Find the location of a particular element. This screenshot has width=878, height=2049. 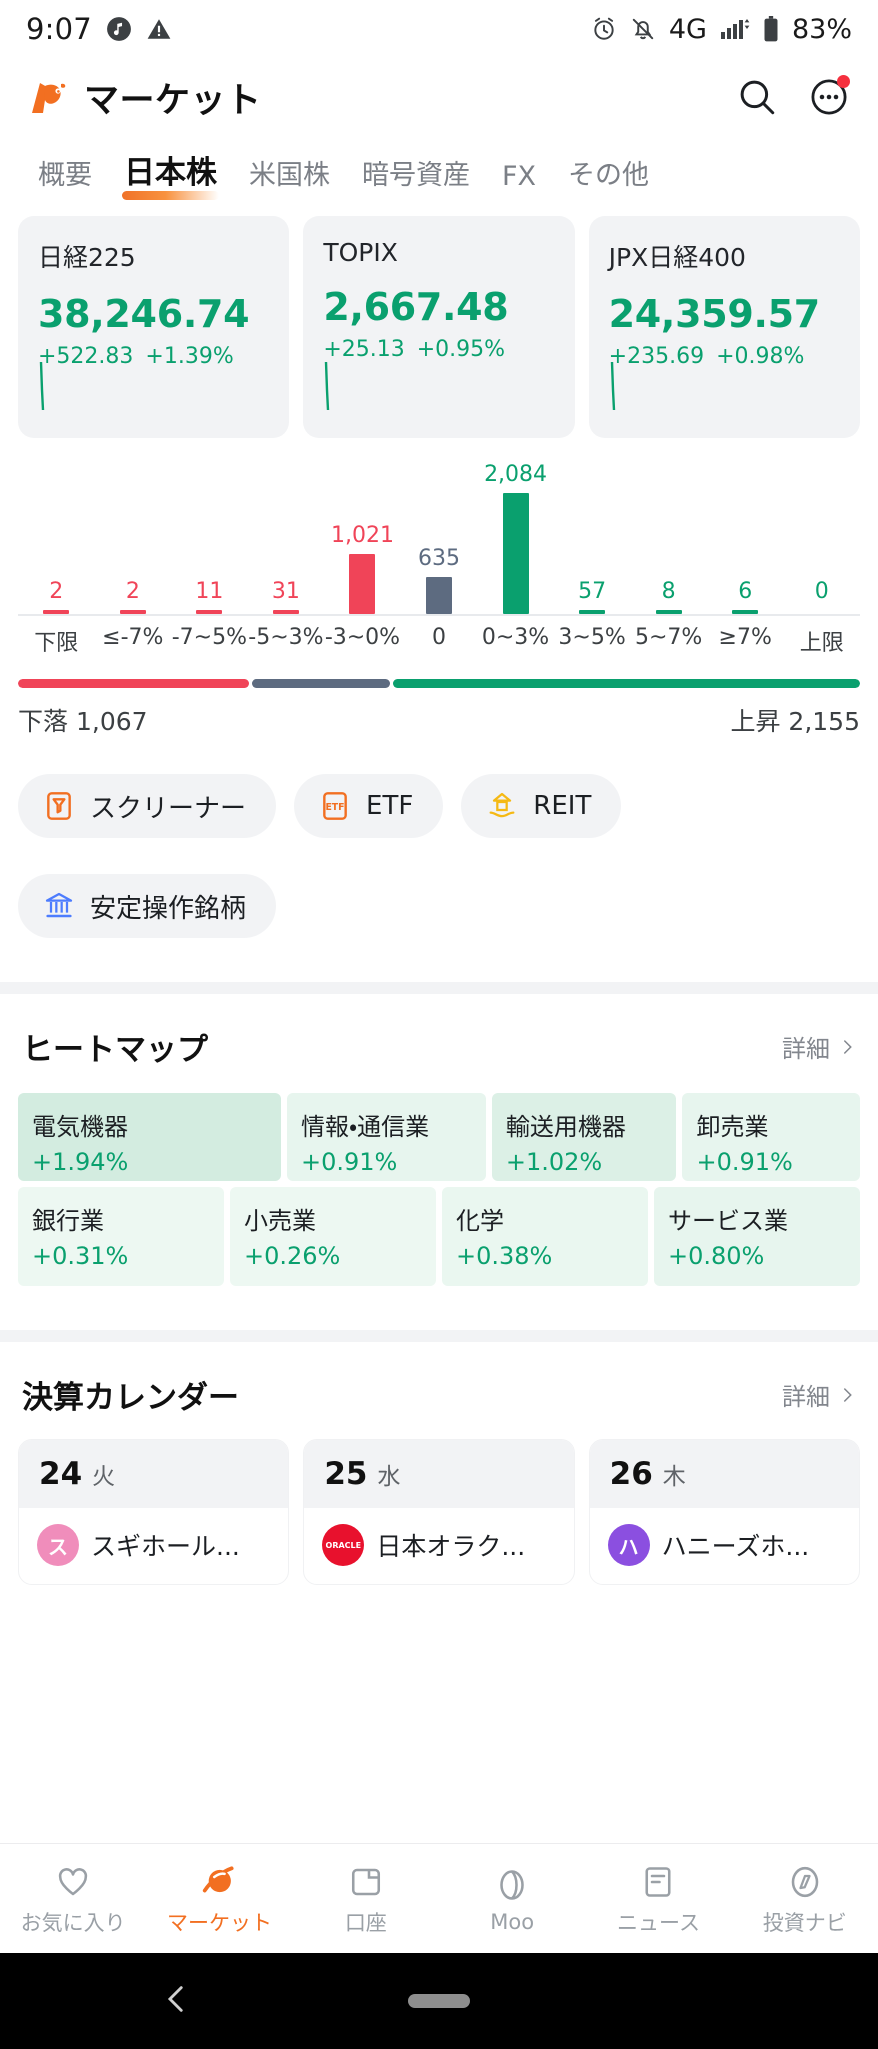

music-note-icon is located at coordinates (119, 29).